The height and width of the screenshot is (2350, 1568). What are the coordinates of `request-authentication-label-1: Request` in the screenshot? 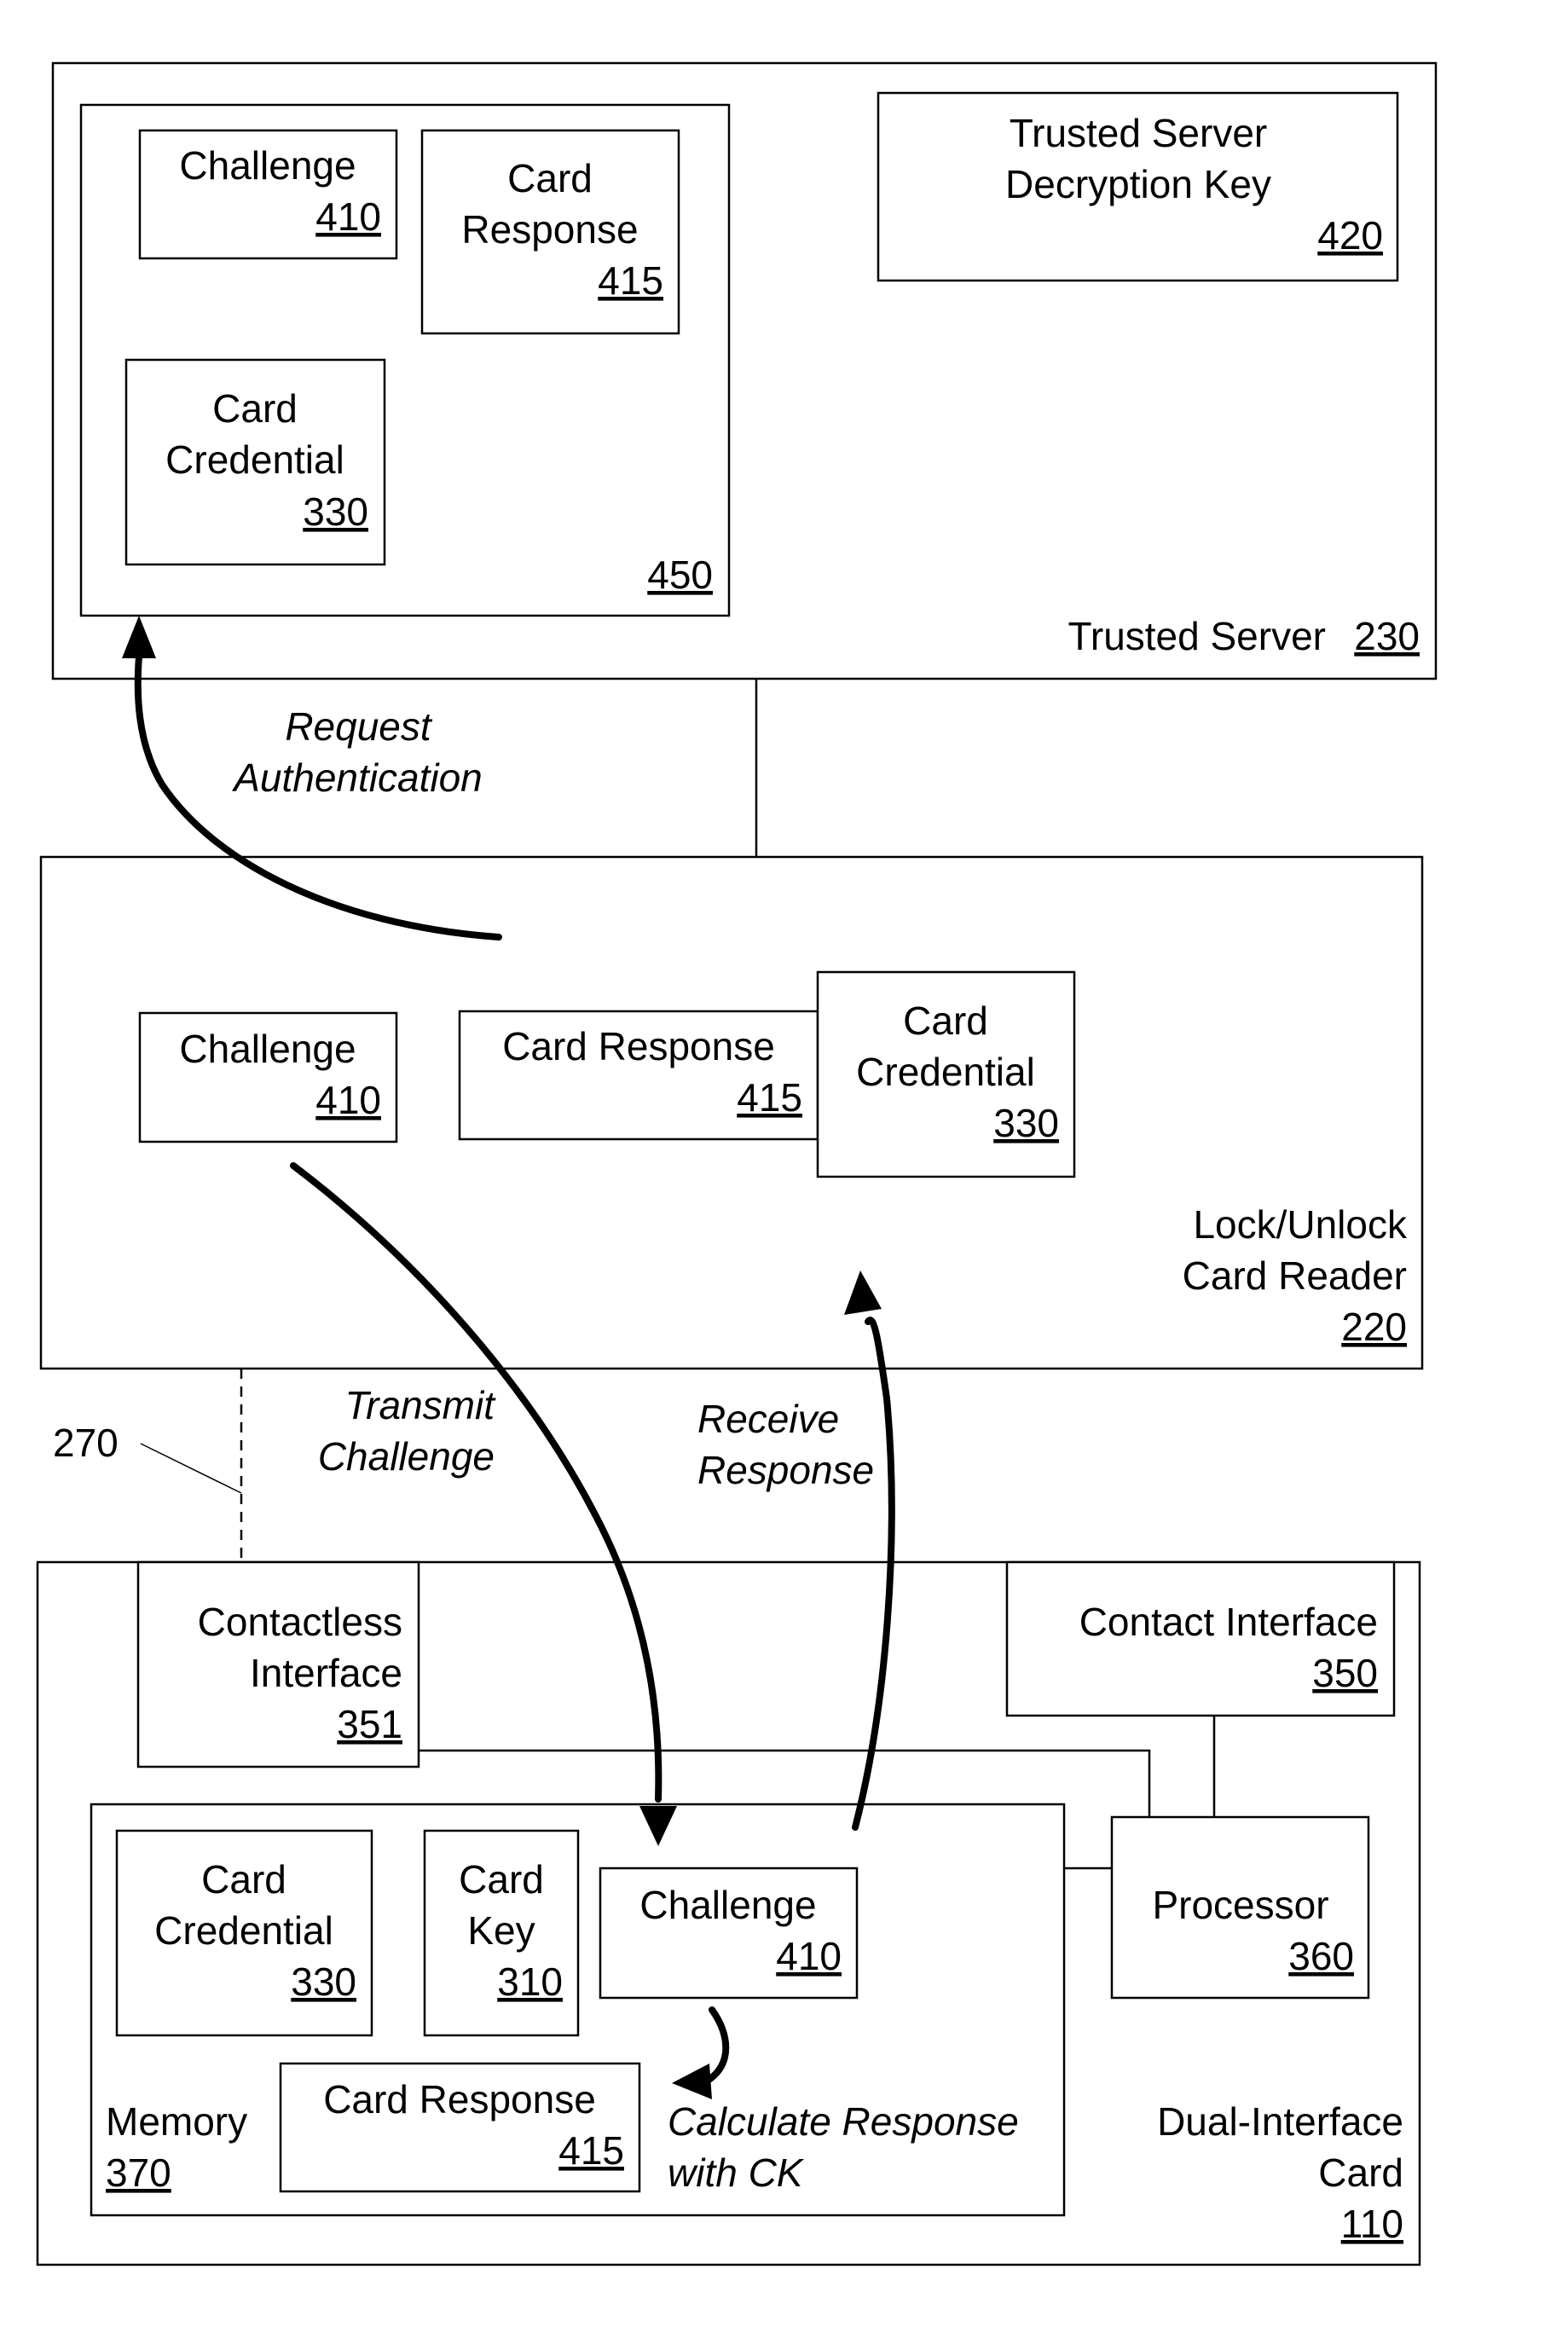 It's located at (359, 726).